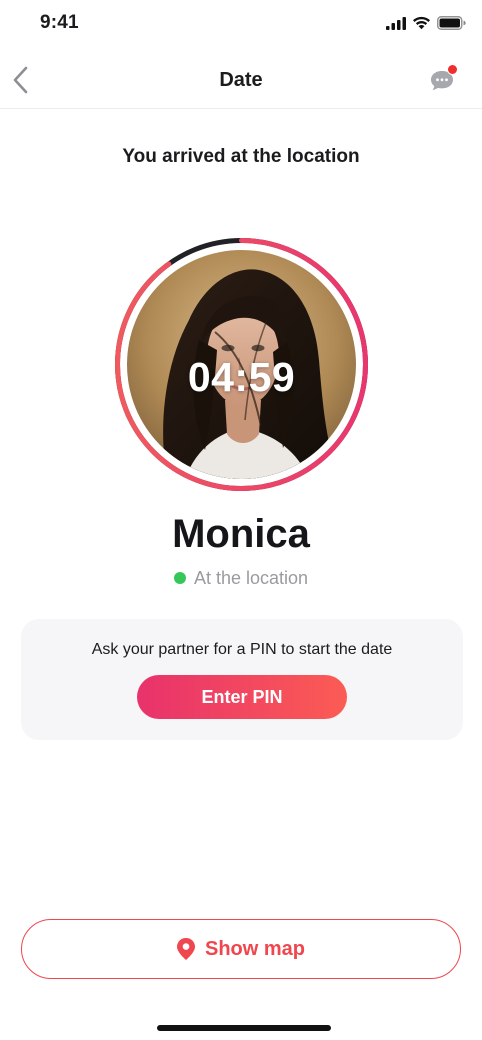 The image size is (482, 1040). What do you see at coordinates (451, 23) in the screenshot?
I see `battery-icon` at bounding box center [451, 23].